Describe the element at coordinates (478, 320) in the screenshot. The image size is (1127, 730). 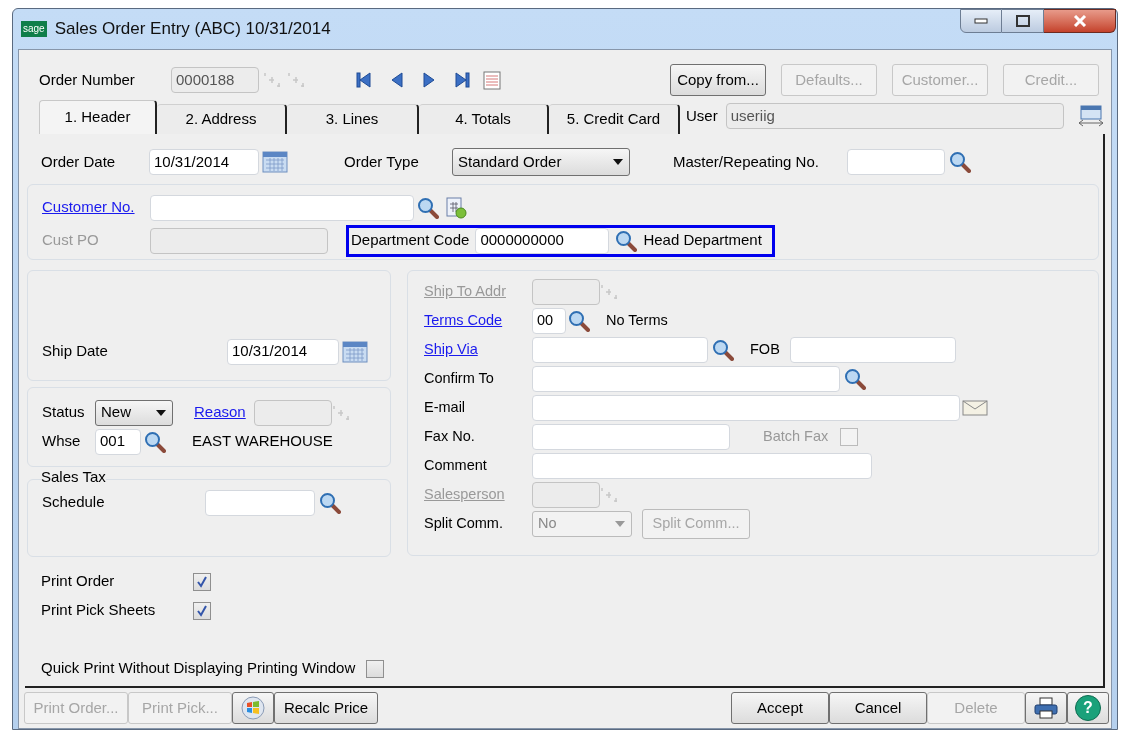
I see `field-link: Terms Code` at that location.